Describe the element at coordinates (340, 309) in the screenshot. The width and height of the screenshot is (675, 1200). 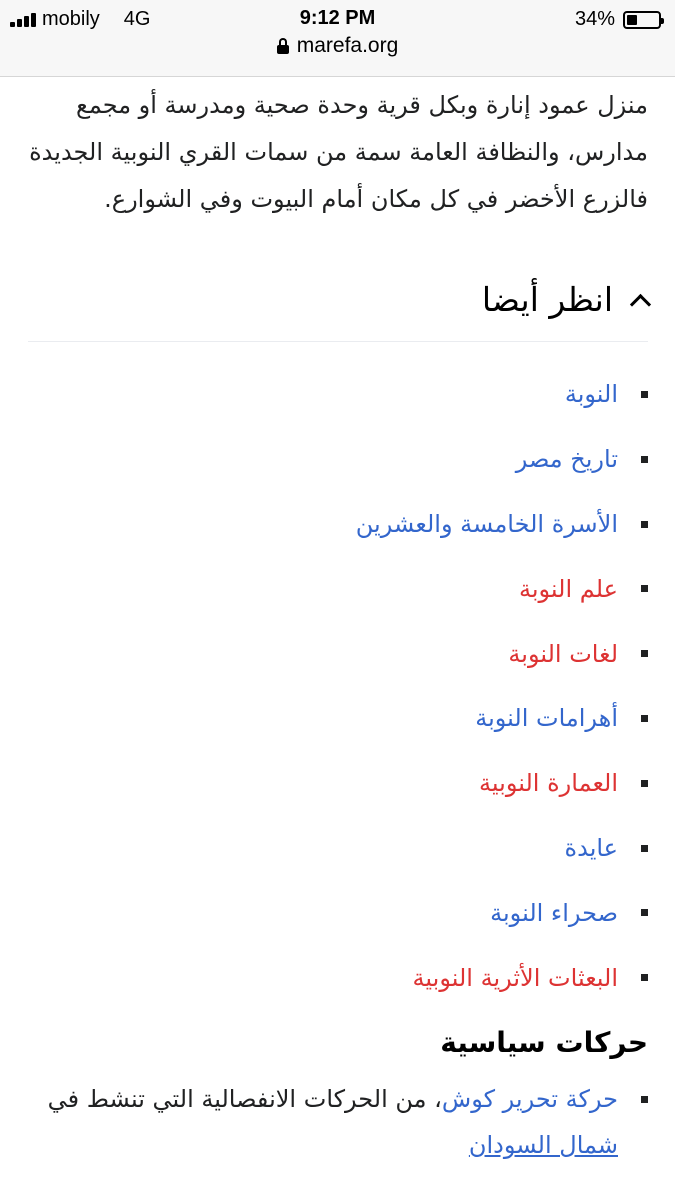
I see `see-also-header: انظر أيضا` at that location.